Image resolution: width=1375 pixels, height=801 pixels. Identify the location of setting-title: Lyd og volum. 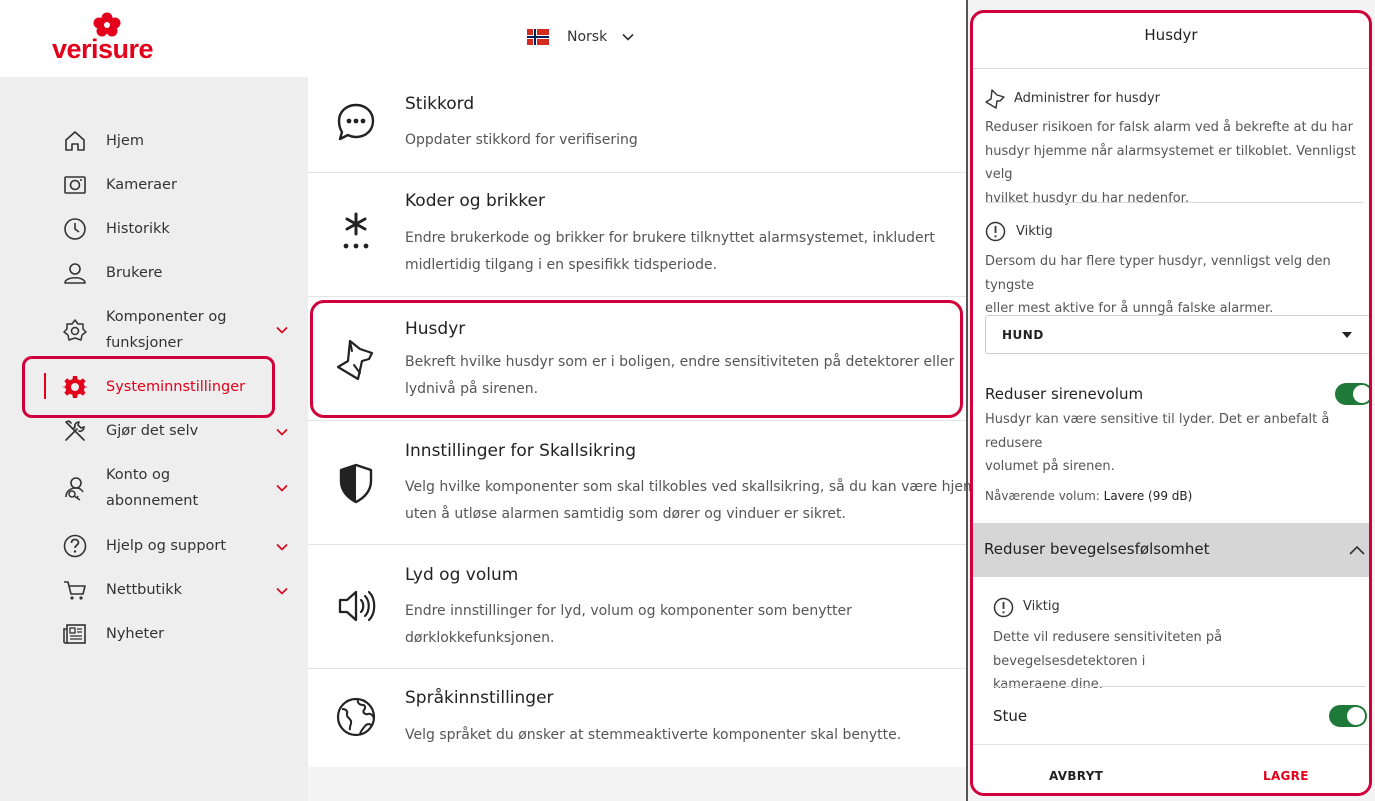
(462, 575).